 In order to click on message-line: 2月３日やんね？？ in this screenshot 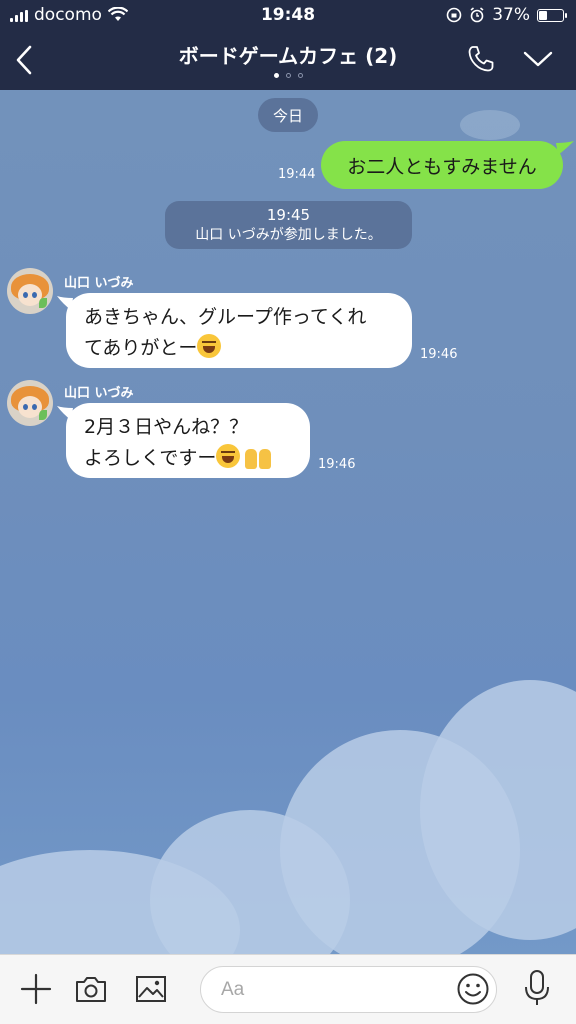, I will do `click(166, 427)`.